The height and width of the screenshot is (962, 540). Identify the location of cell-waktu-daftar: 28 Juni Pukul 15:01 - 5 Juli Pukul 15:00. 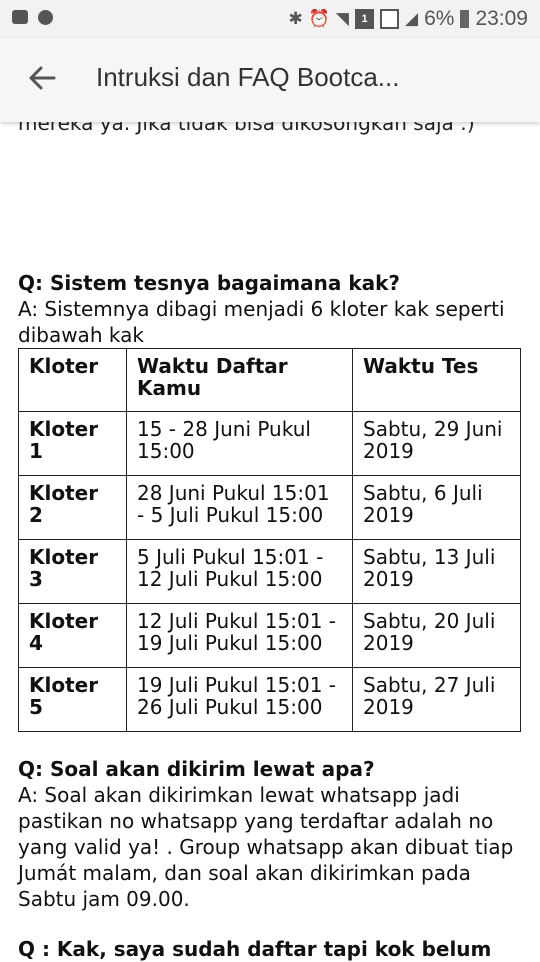
(239, 507).